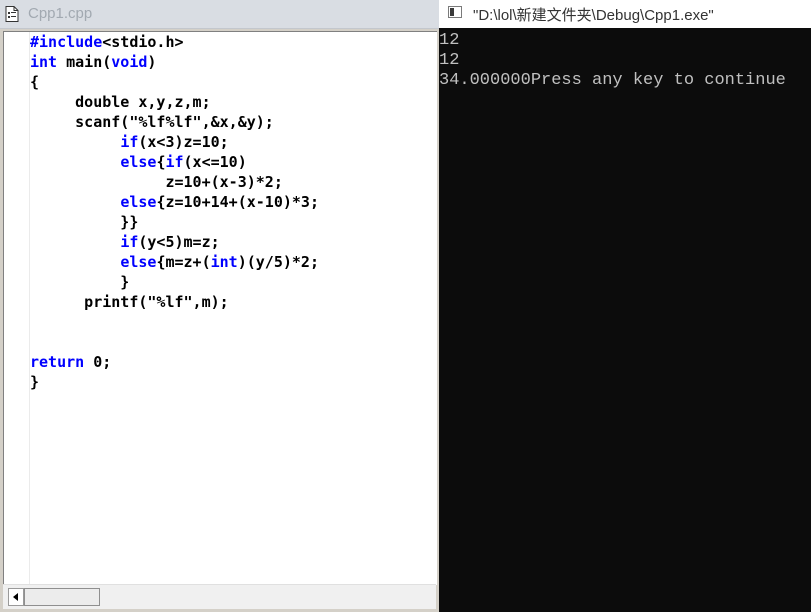 The height and width of the screenshot is (612, 811). I want to click on code-keyword: #include, so click(66, 42).